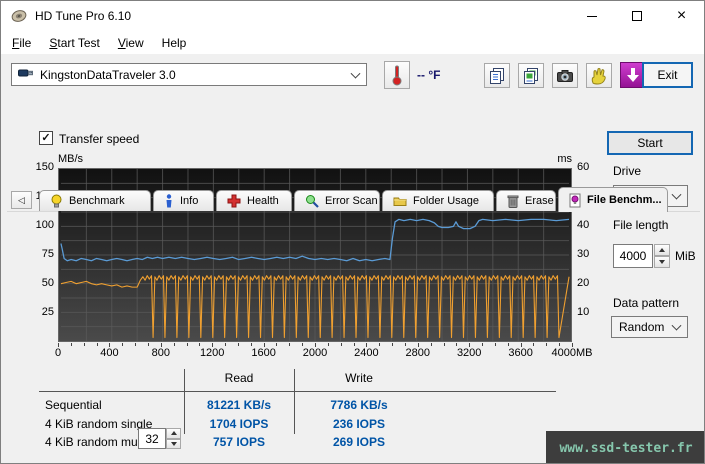  I want to click on camera-button, so click(565, 75).